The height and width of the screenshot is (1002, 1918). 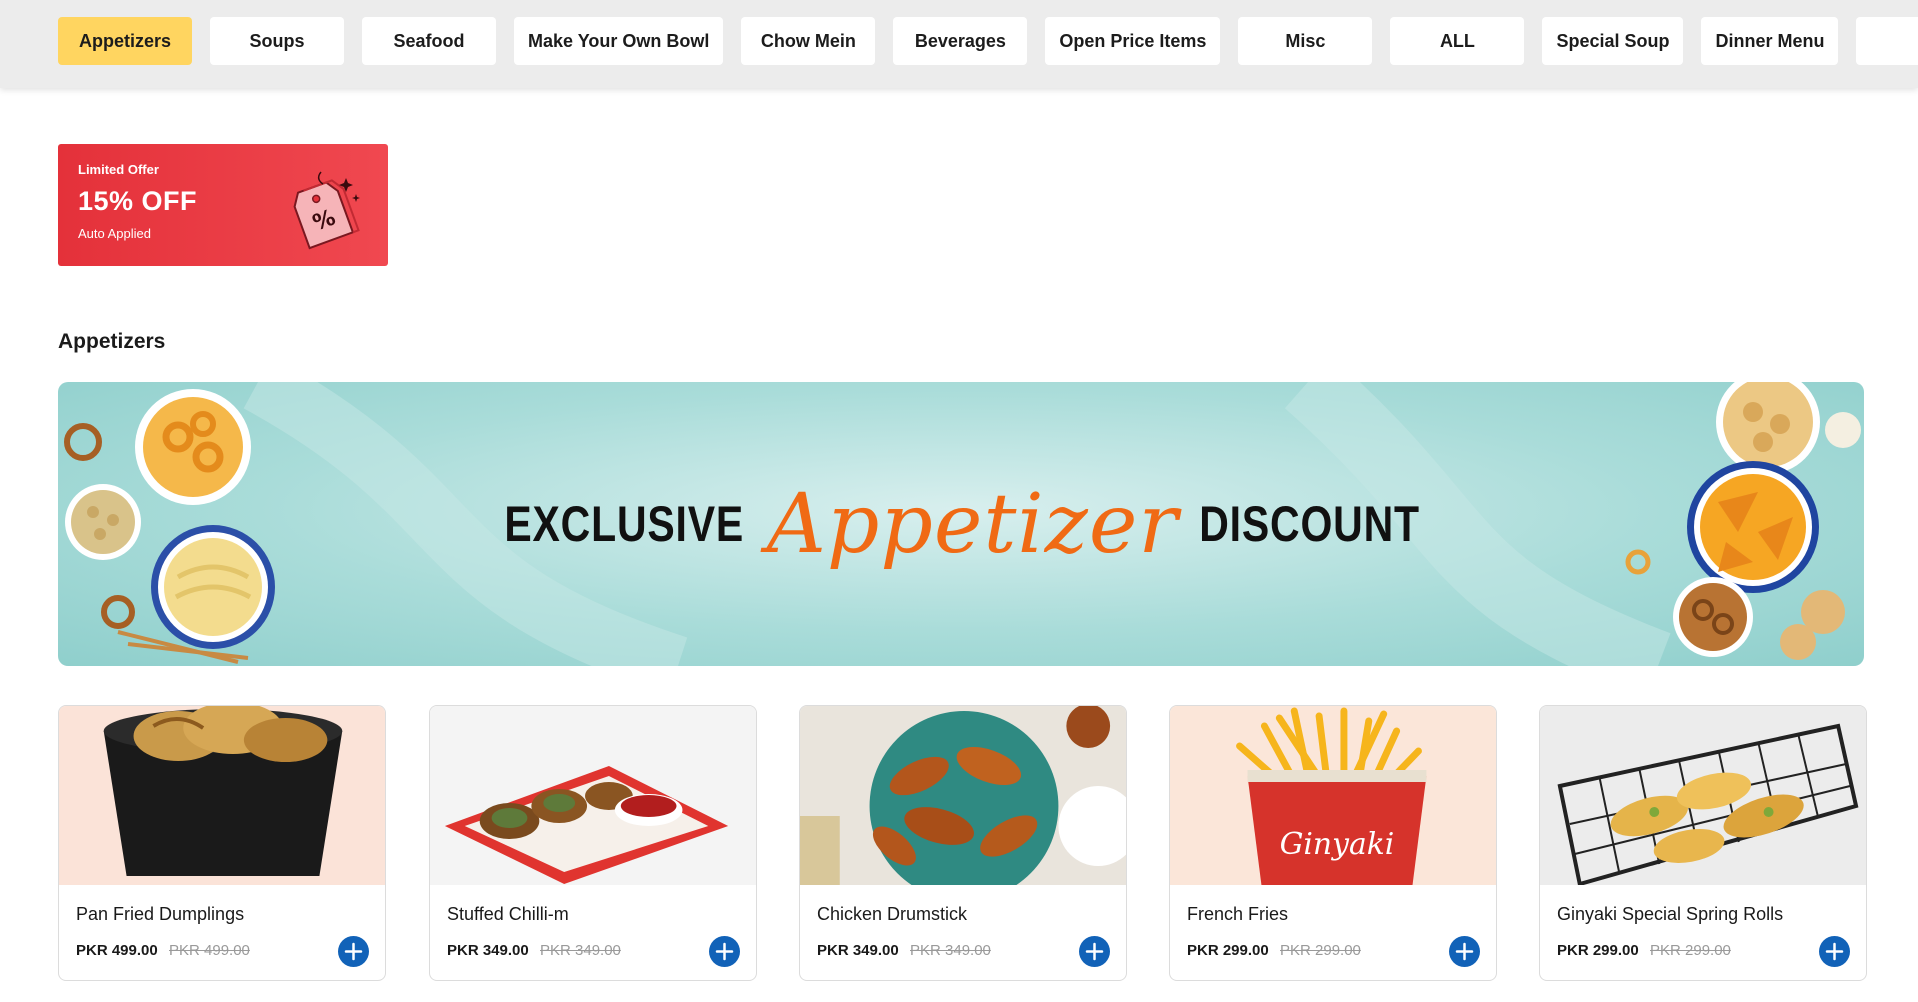 I want to click on product-name: Chicken Drumstick, so click(x=892, y=914).